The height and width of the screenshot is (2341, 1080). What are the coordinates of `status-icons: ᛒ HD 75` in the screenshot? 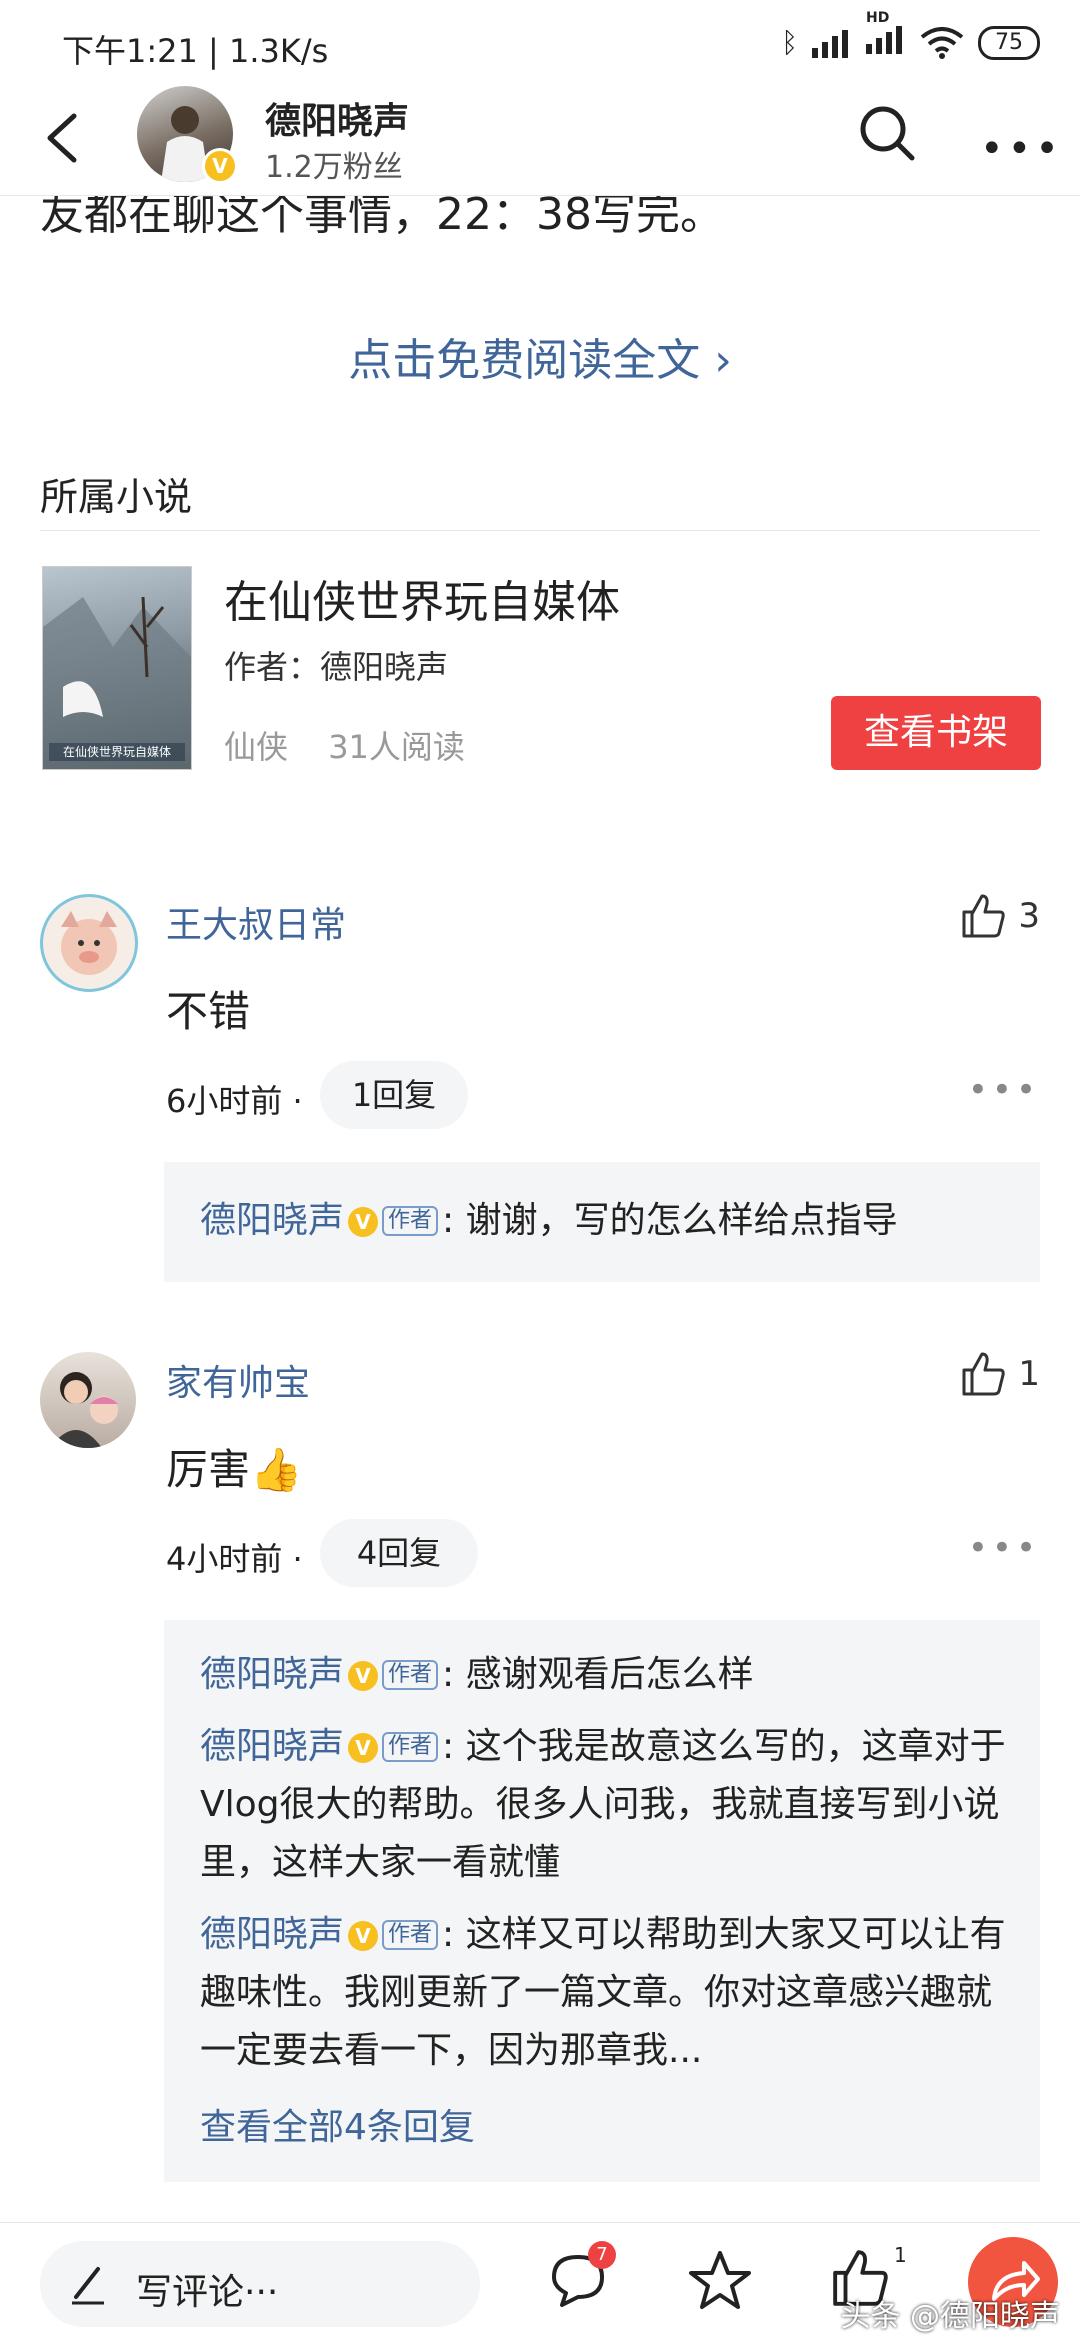 It's located at (910, 35).